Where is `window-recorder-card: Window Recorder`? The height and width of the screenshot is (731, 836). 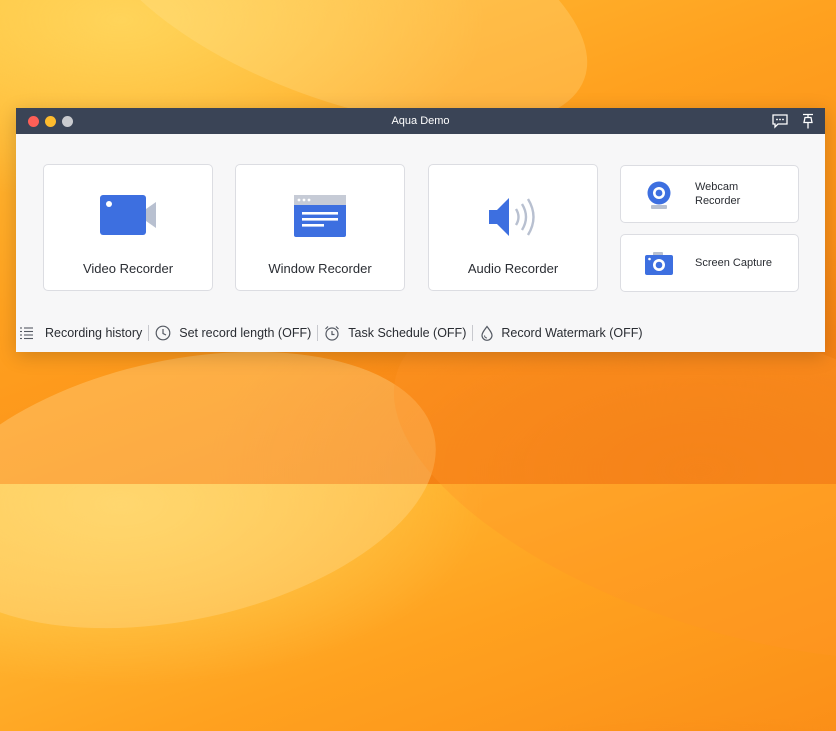
window-recorder-card: Window Recorder is located at coordinates (320, 227).